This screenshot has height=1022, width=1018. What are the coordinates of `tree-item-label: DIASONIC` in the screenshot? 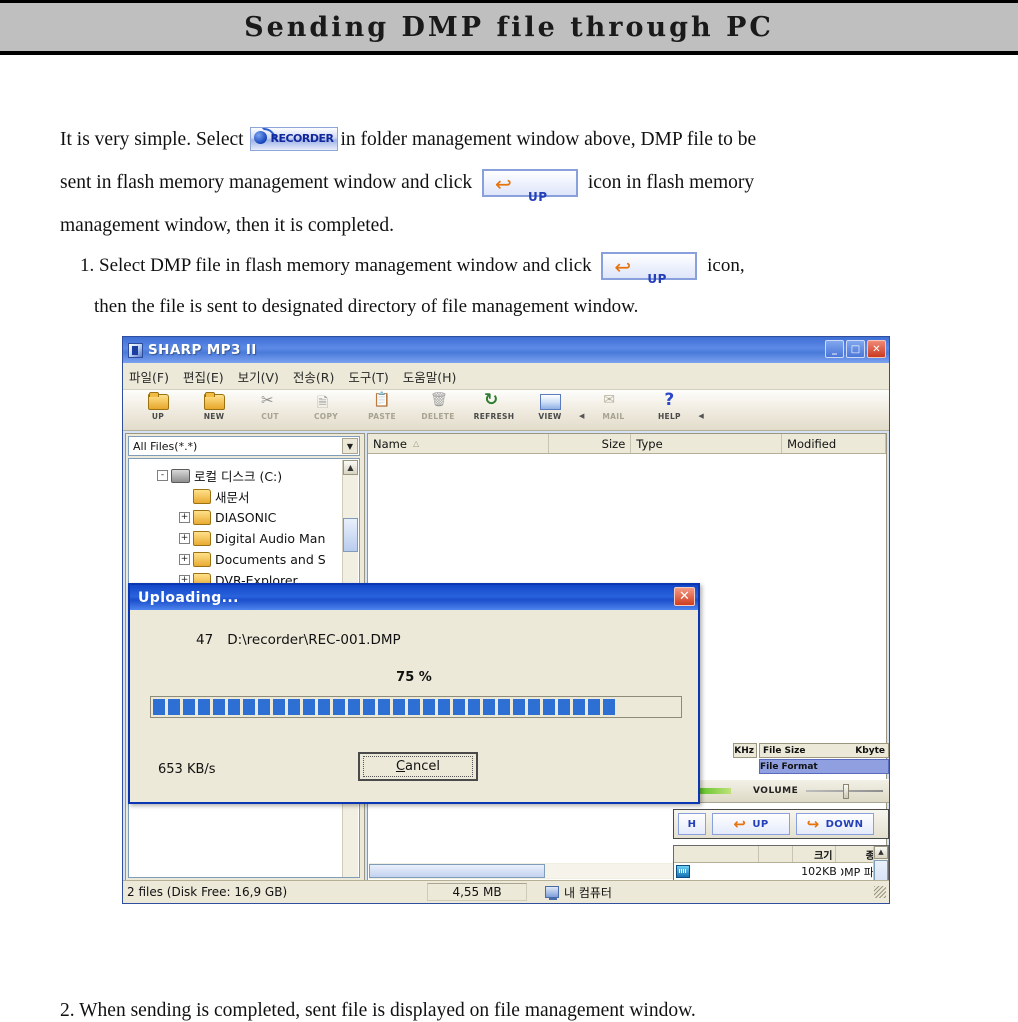 It's located at (246, 517).